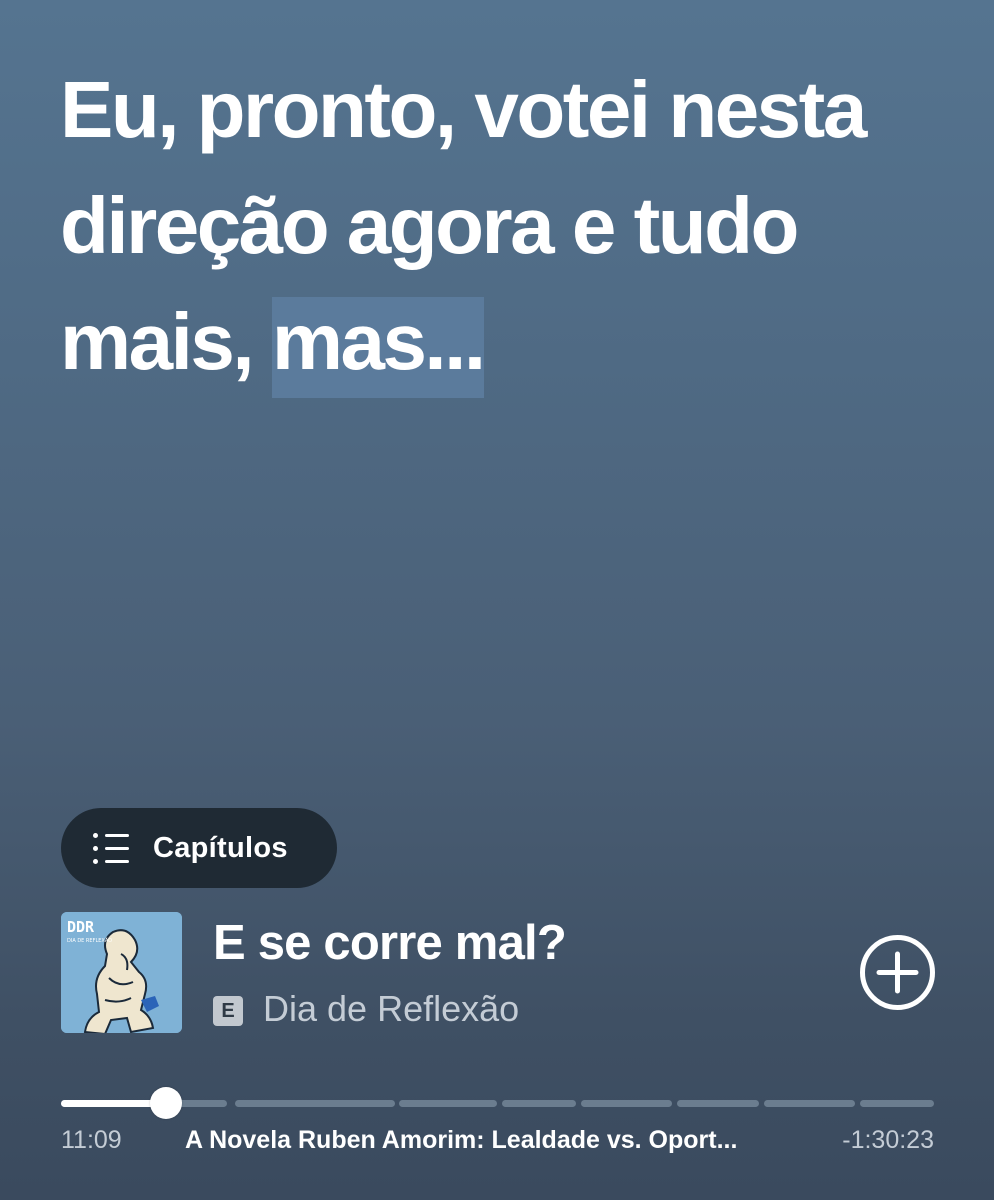 The width and height of the screenshot is (994, 1200). I want to click on list-icon, so click(112, 848).